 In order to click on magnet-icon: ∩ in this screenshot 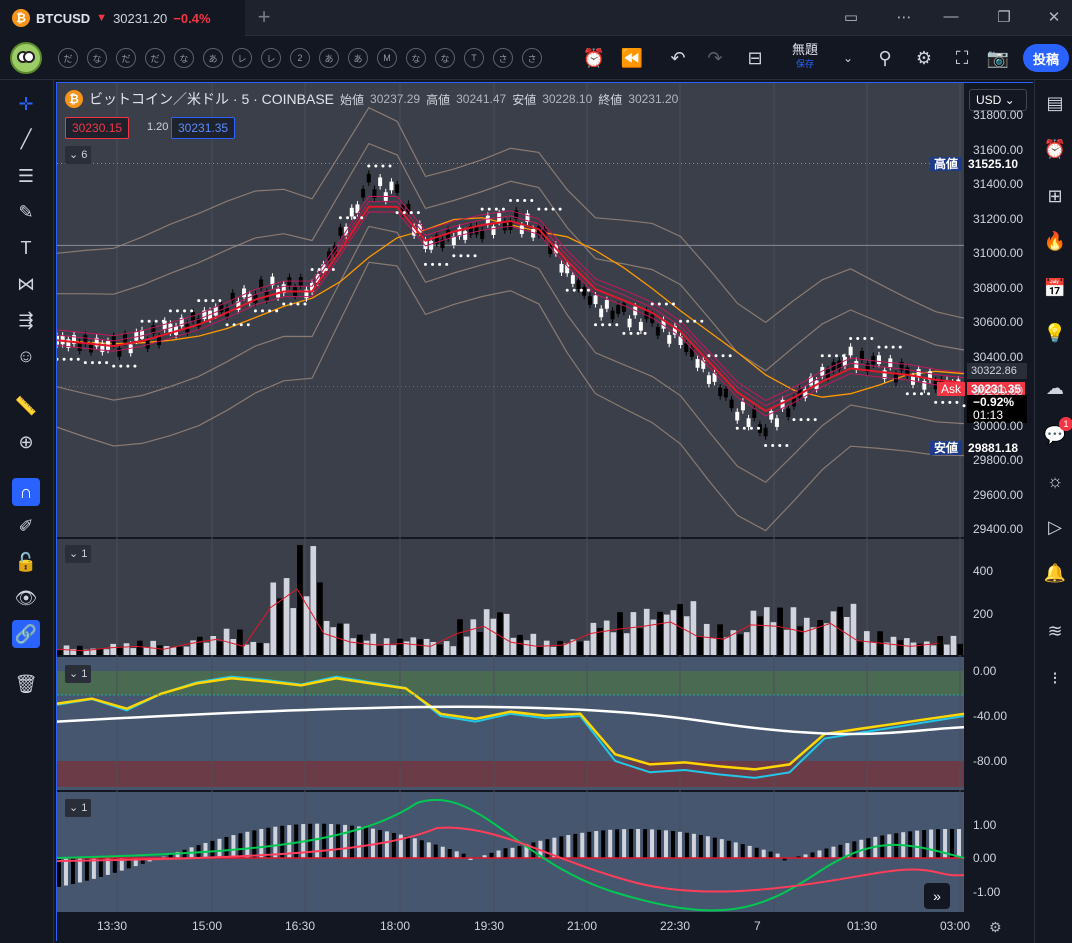, I will do `click(26, 492)`.